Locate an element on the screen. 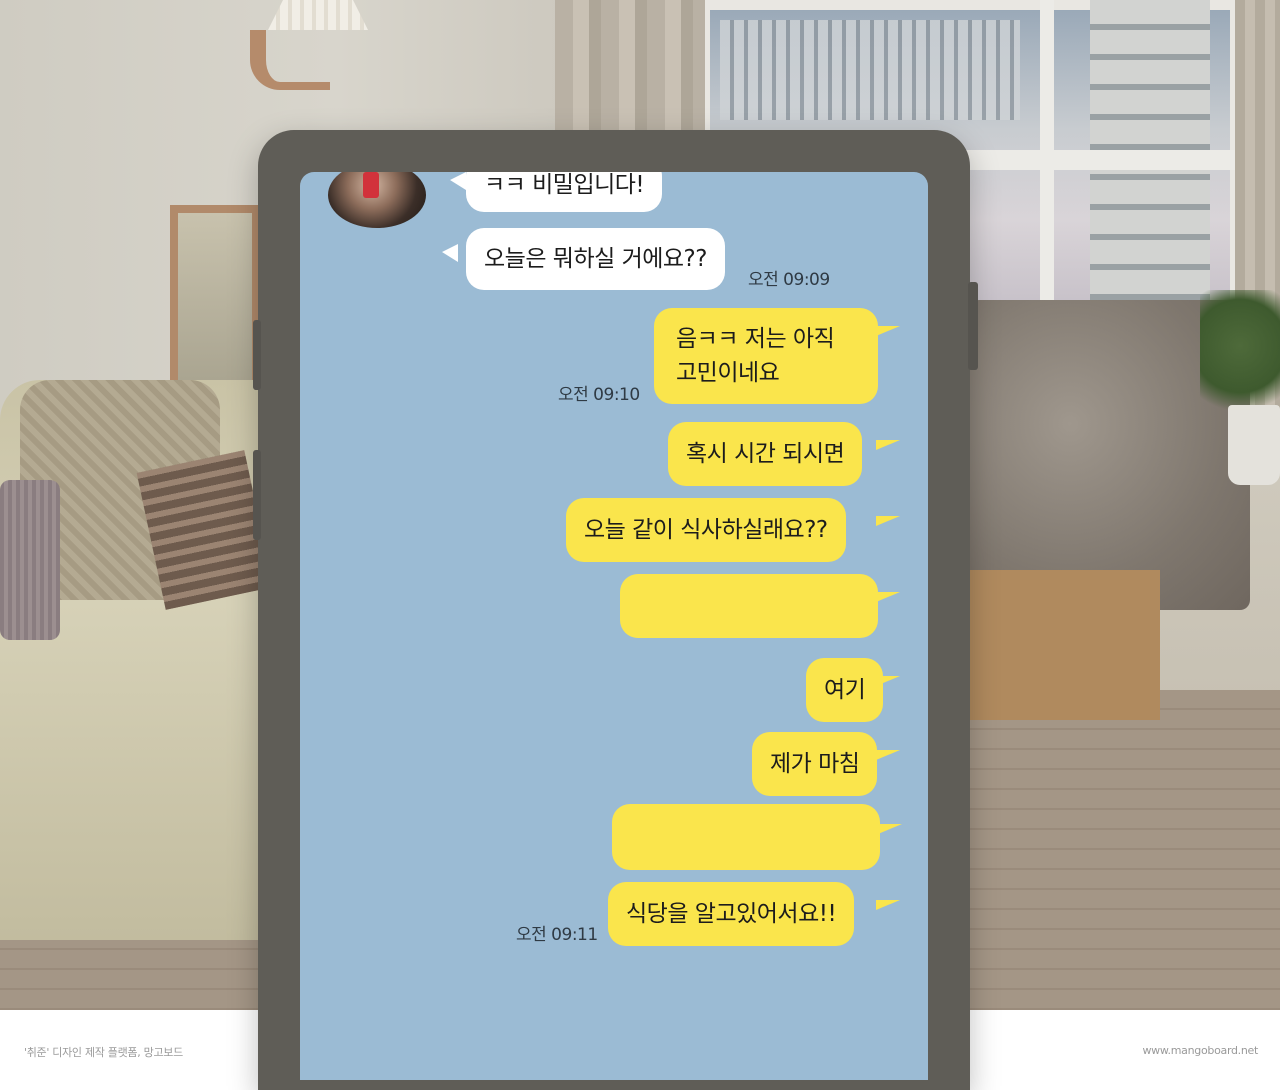 The width and height of the screenshot is (1280, 1090). chat-bubble-me: 제가 마침 is located at coordinates (815, 764).